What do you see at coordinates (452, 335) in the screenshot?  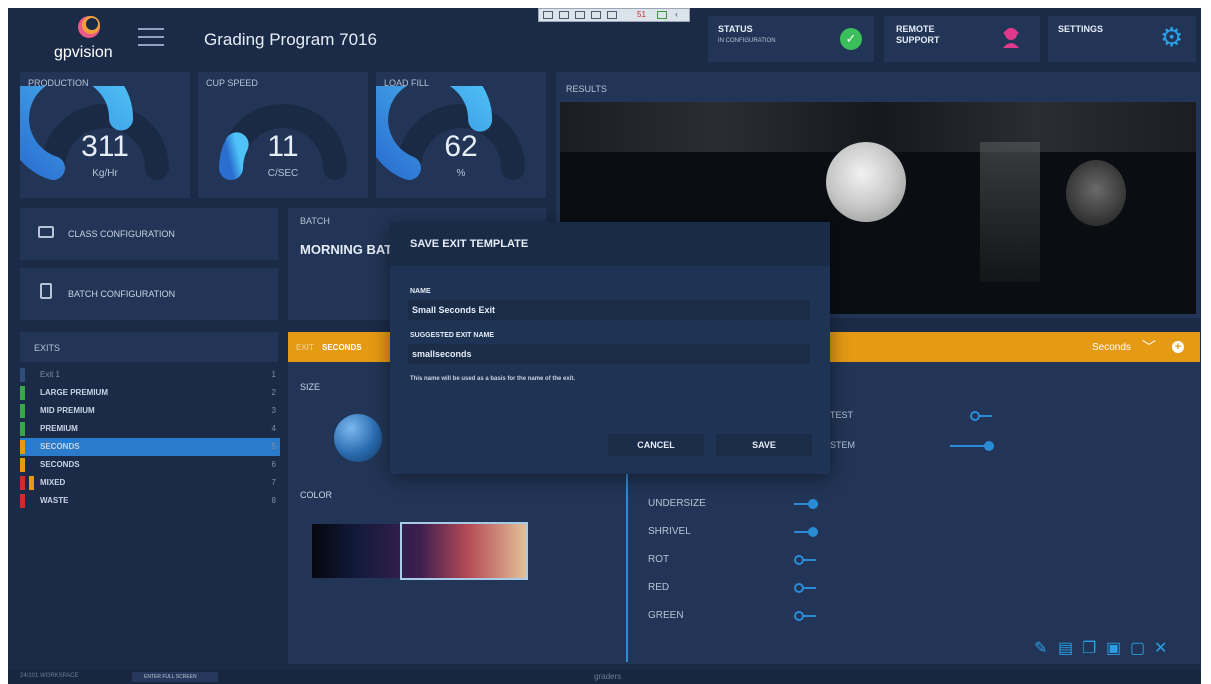 I see `suggested-name-label: SUGGESTED EXIT NAME` at bounding box center [452, 335].